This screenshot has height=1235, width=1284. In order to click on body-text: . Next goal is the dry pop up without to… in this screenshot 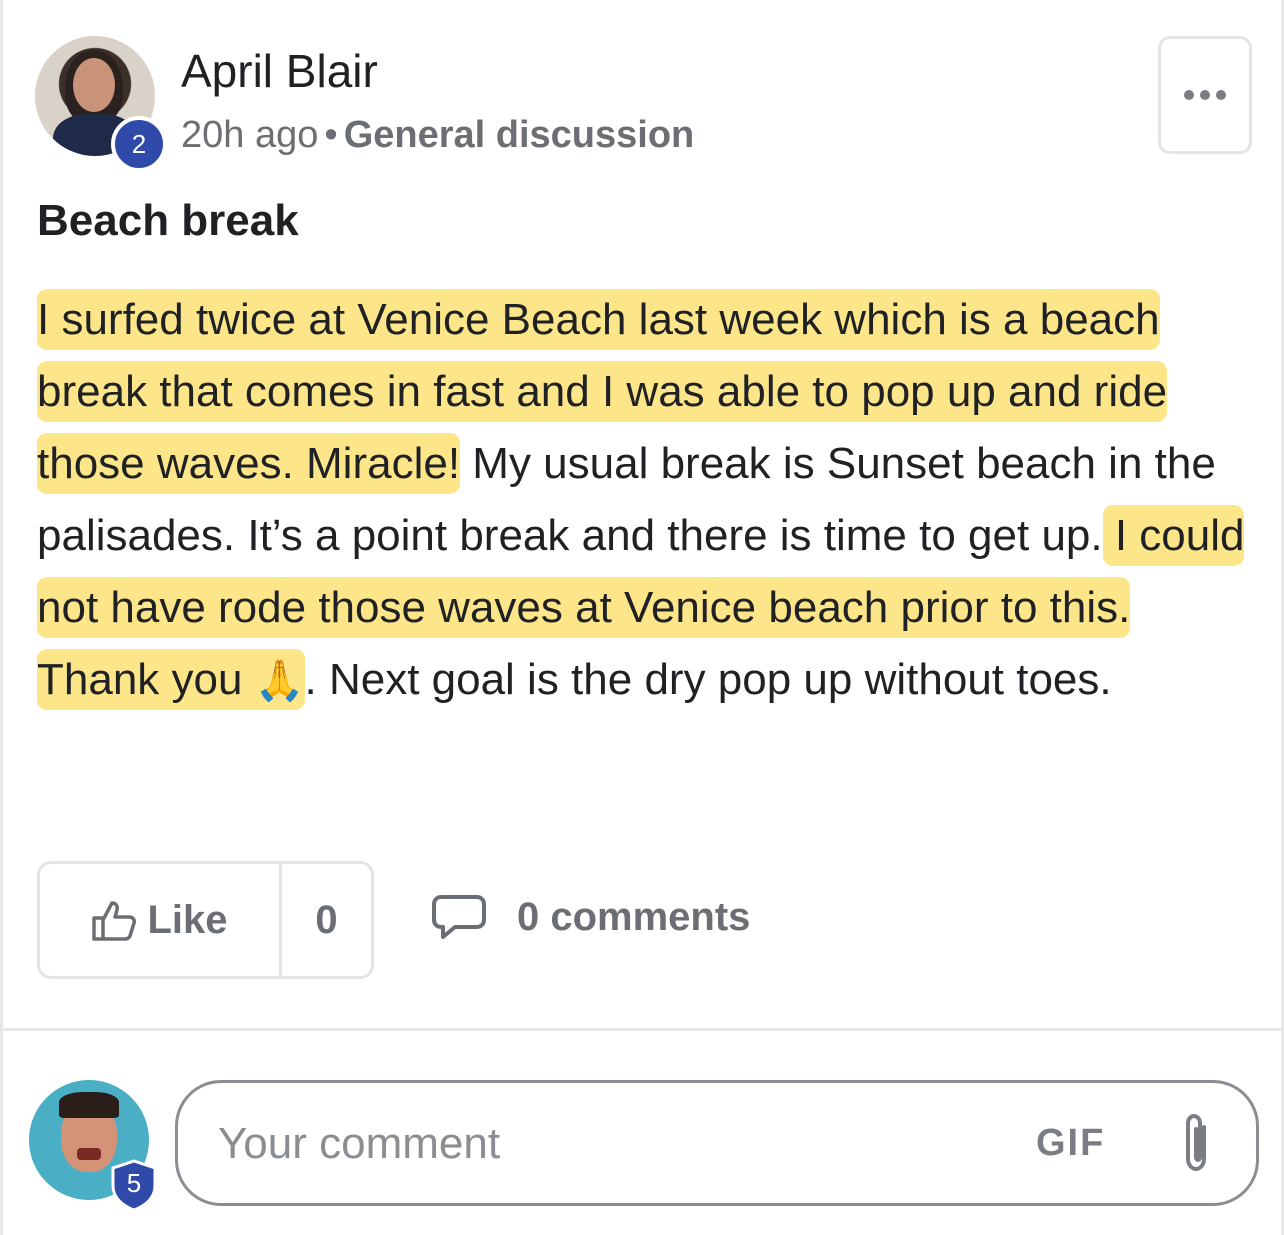, I will do `click(708, 679)`.